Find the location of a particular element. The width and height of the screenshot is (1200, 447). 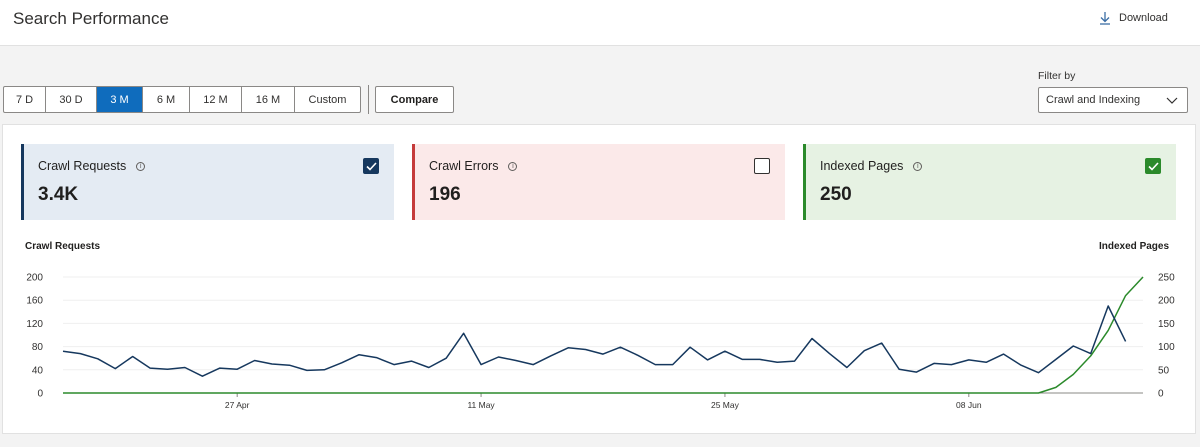

card-crawl-requests: Crawl Requests i 3.4K is located at coordinates (207, 182).